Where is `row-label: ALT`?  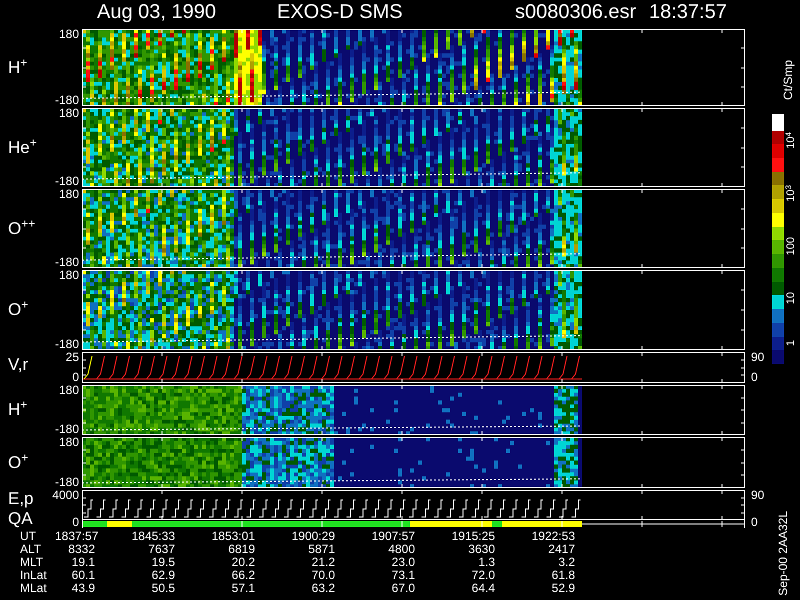 row-label: ALT is located at coordinates (31, 549).